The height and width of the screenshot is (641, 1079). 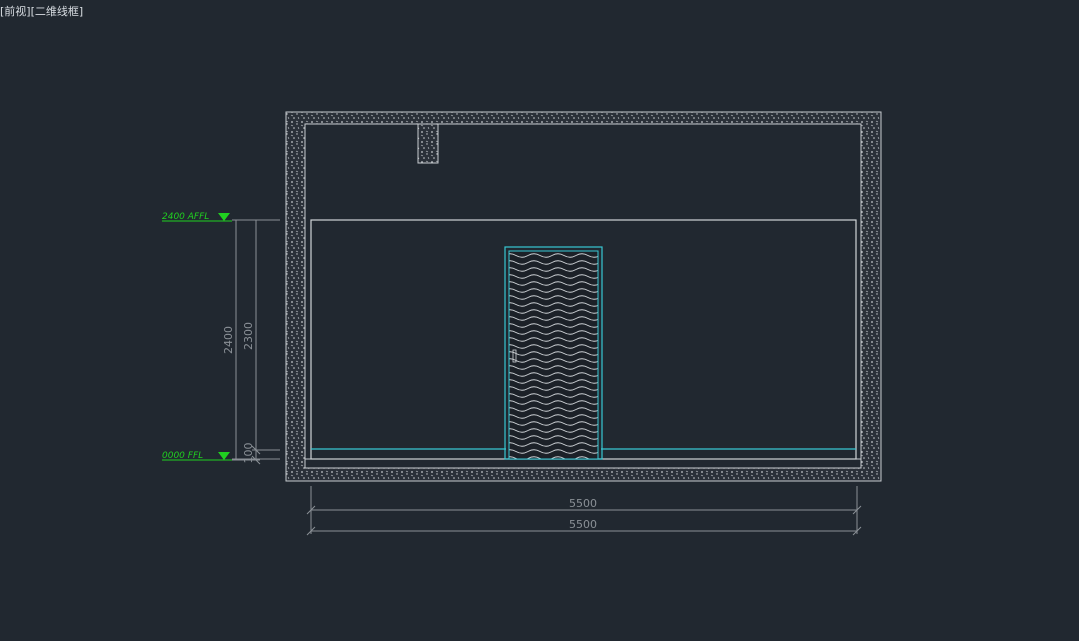 What do you see at coordinates (583, 524) in the screenshot?
I see `dim-width-outer: 5500` at bounding box center [583, 524].